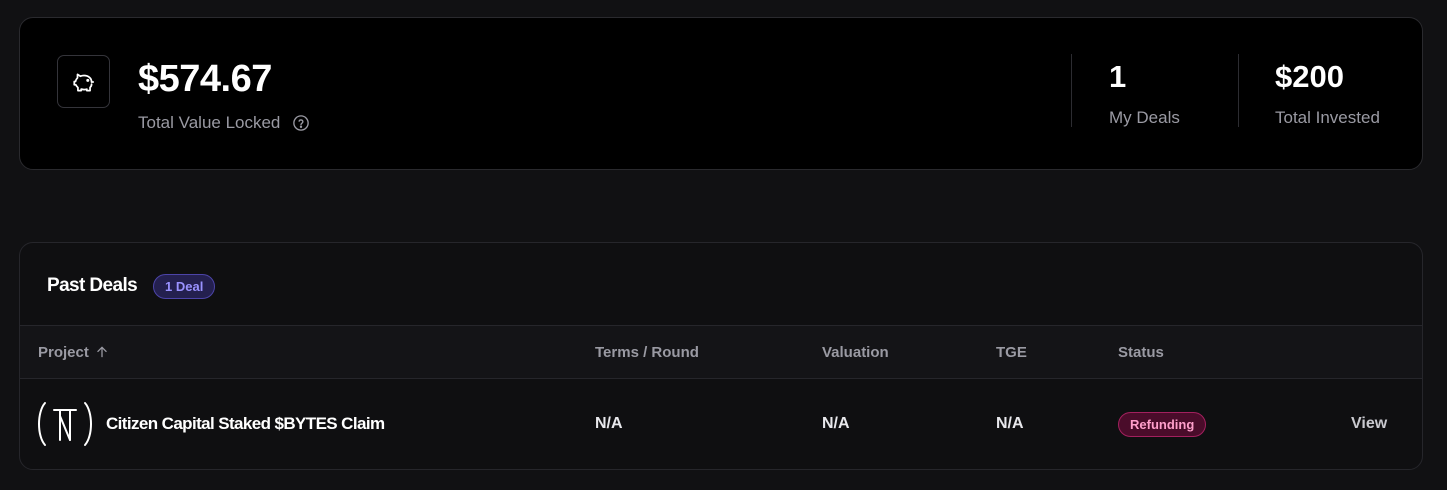 This screenshot has width=1447, height=490. I want to click on my-deals-value: 1, so click(1118, 76).